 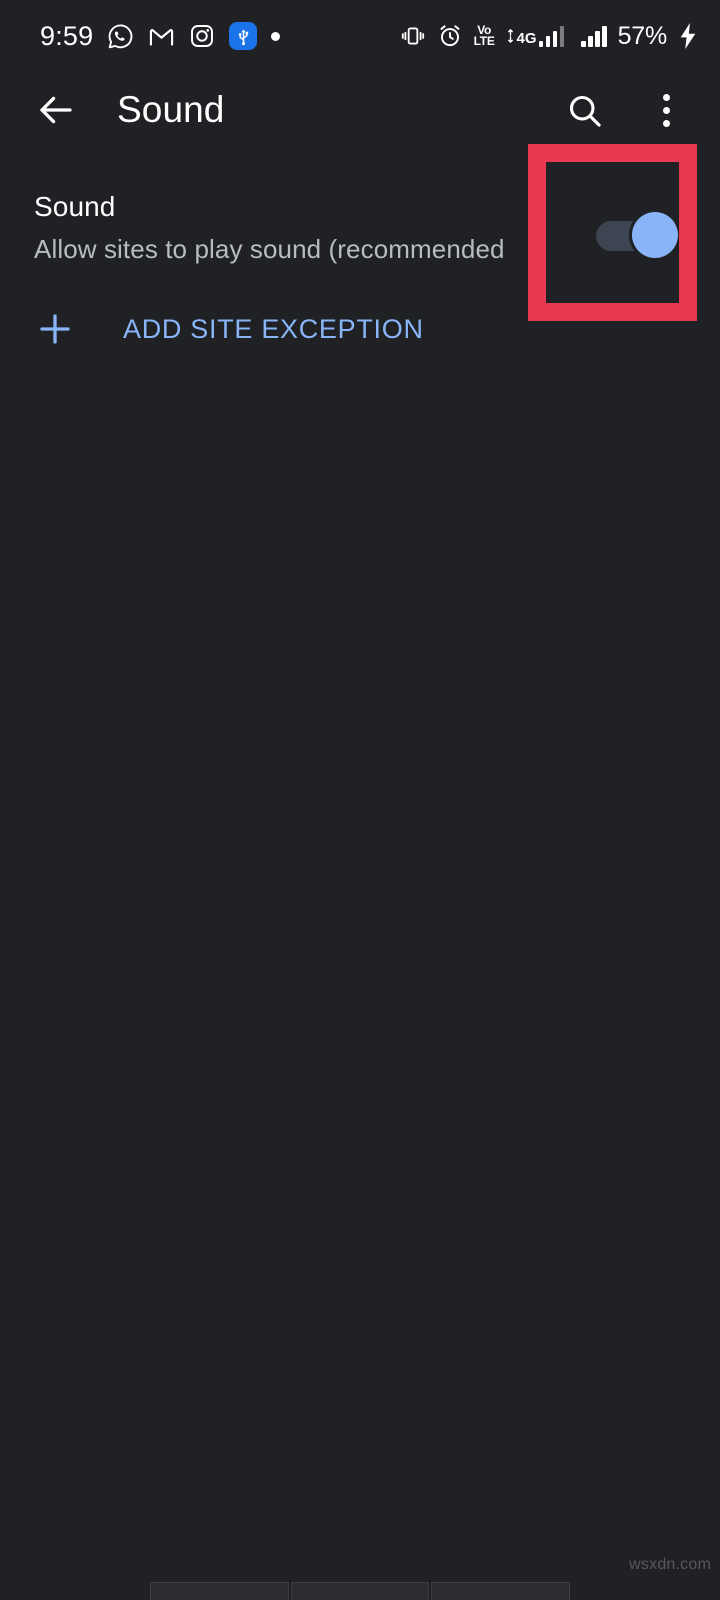 What do you see at coordinates (67, 35) in the screenshot?
I see `status-clock: 9:59` at bounding box center [67, 35].